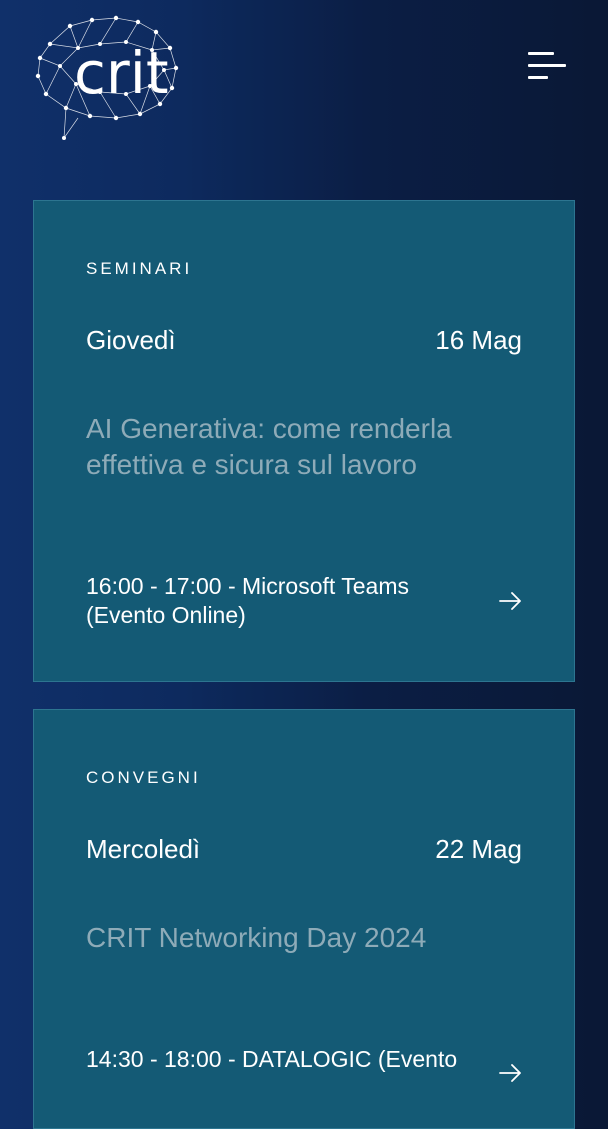  Describe the element at coordinates (301, 938) in the screenshot. I see `event-title: CRIT Networking Day 2024` at that location.